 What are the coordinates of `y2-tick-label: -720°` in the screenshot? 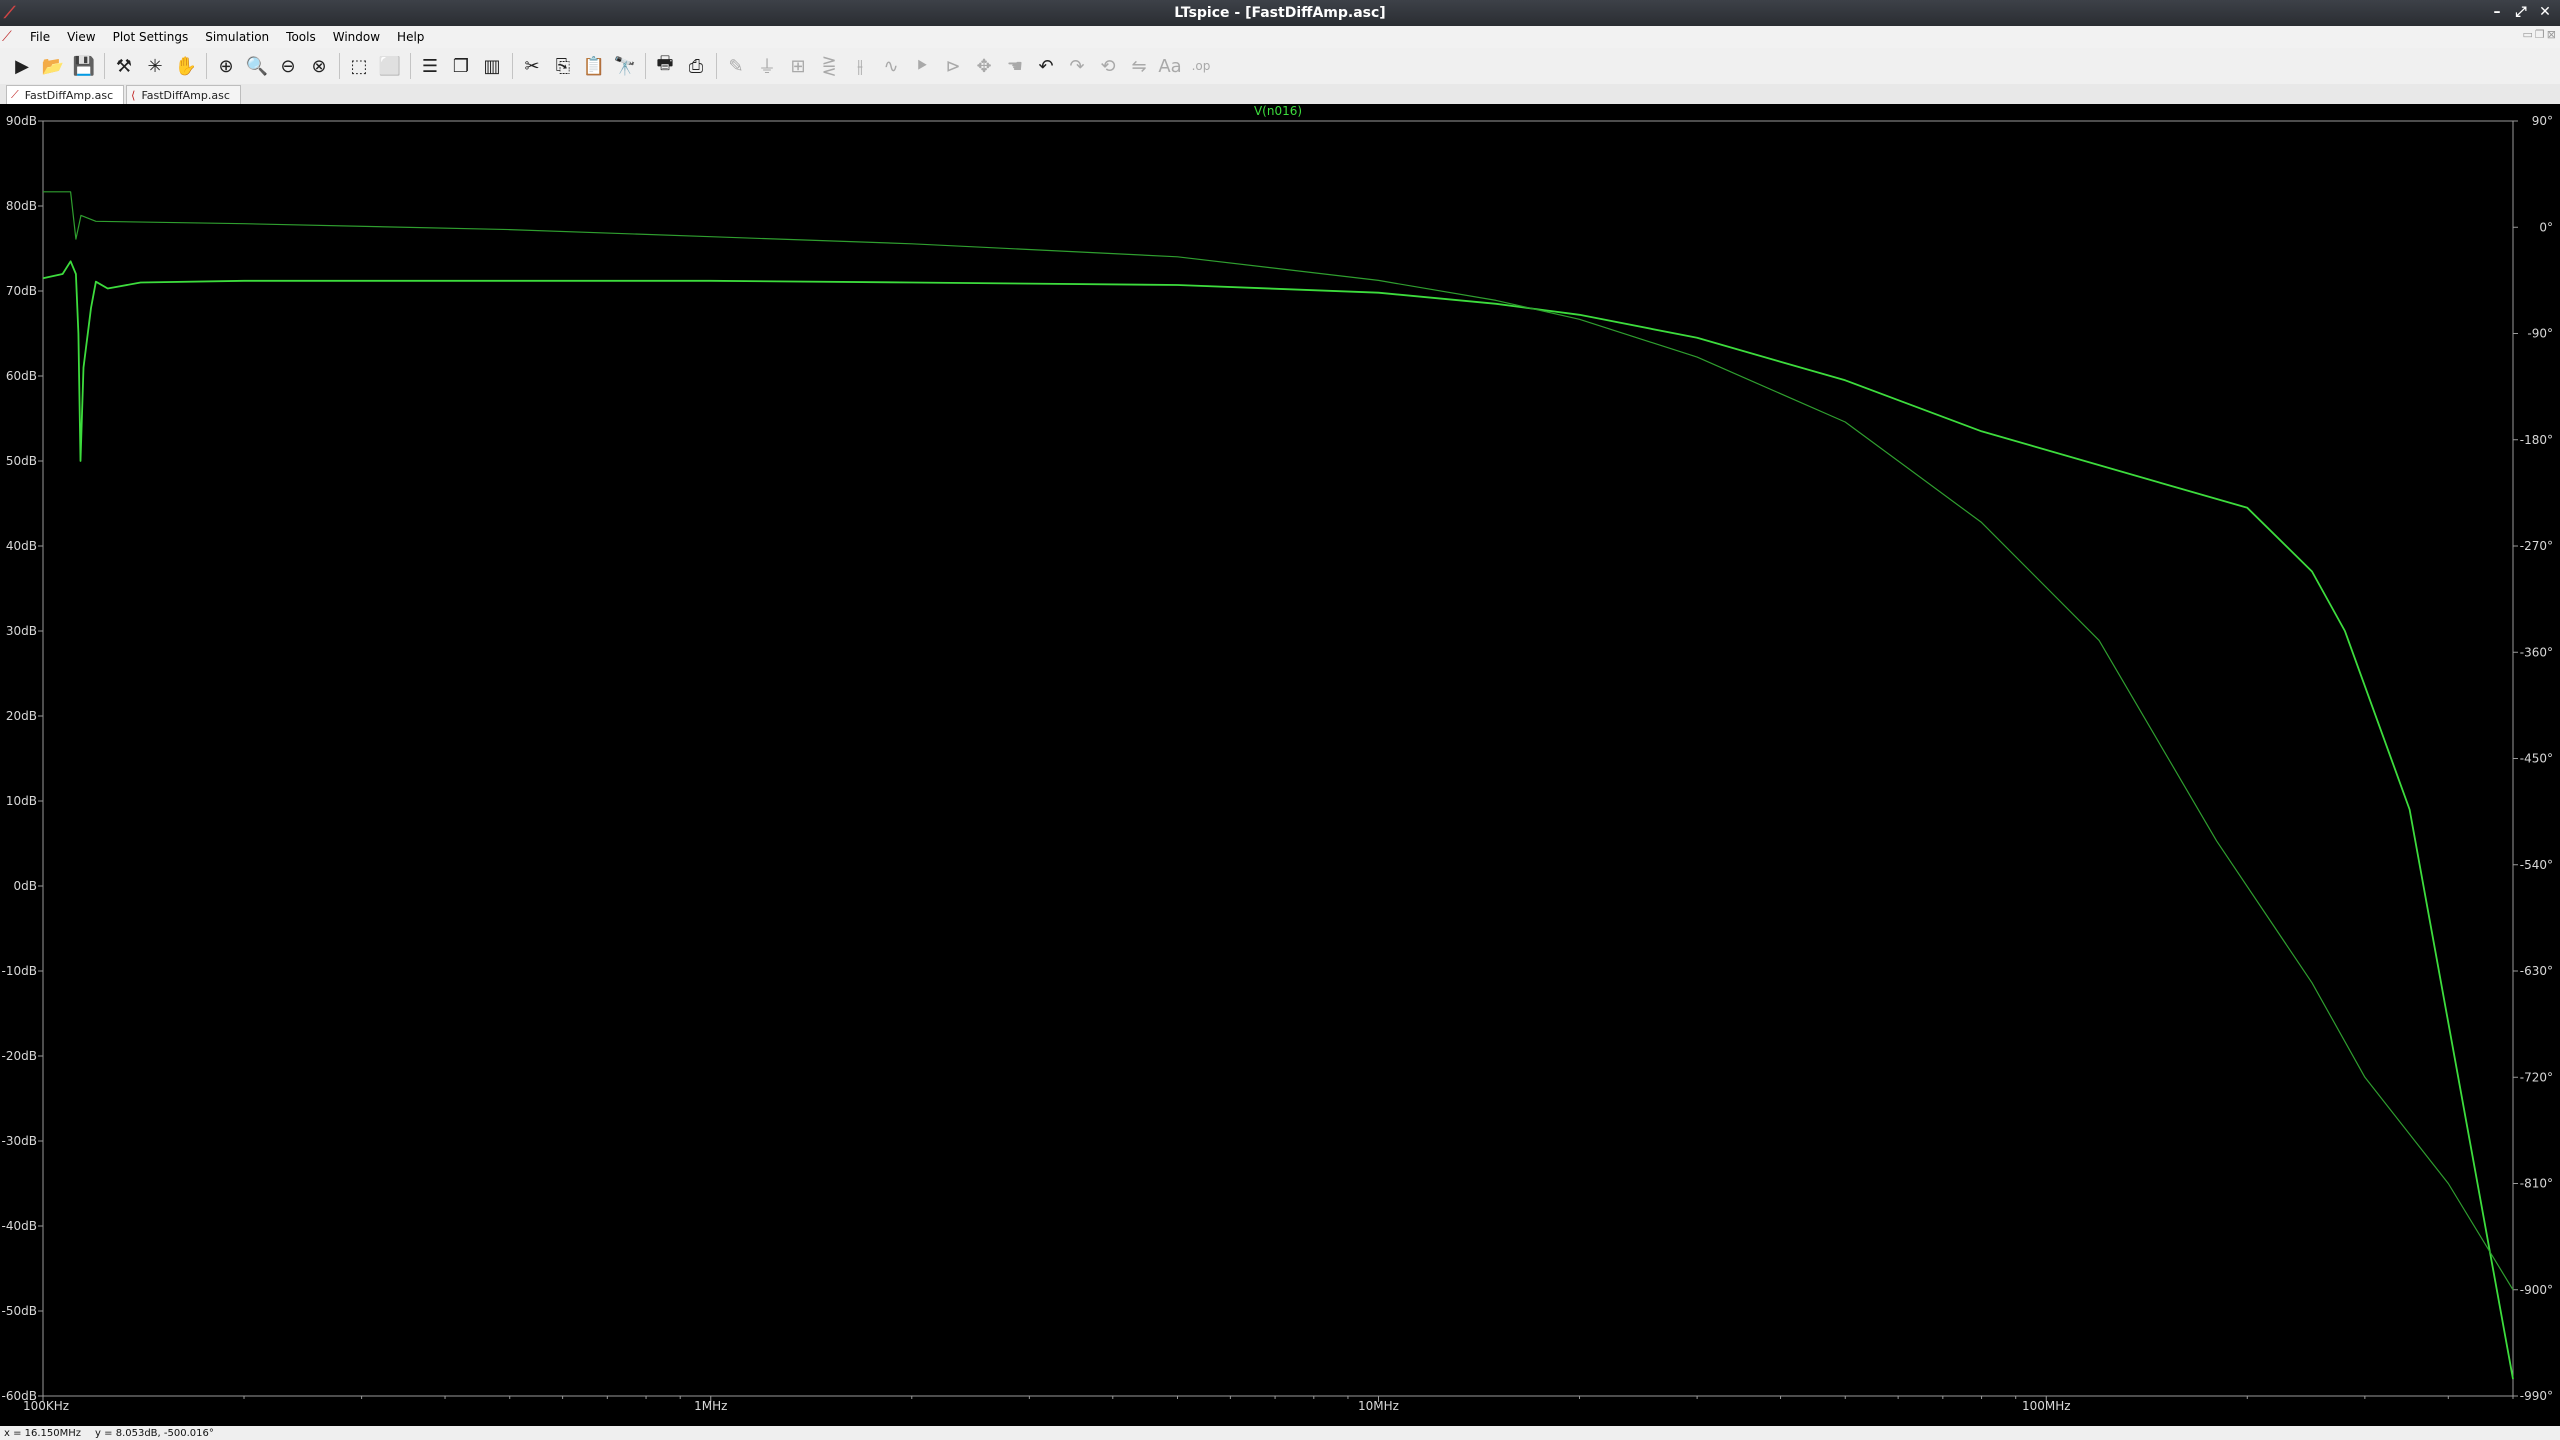 It's located at (2536, 1077).